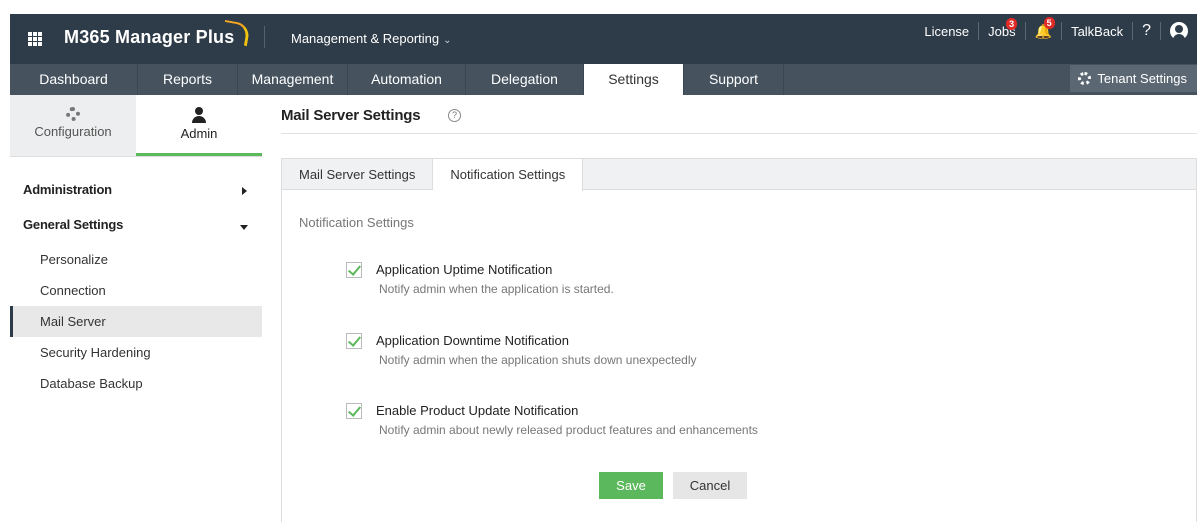 This screenshot has width=1197, height=522. What do you see at coordinates (351, 115) in the screenshot?
I see `page-title: Mail Server Settings` at bounding box center [351, 115].